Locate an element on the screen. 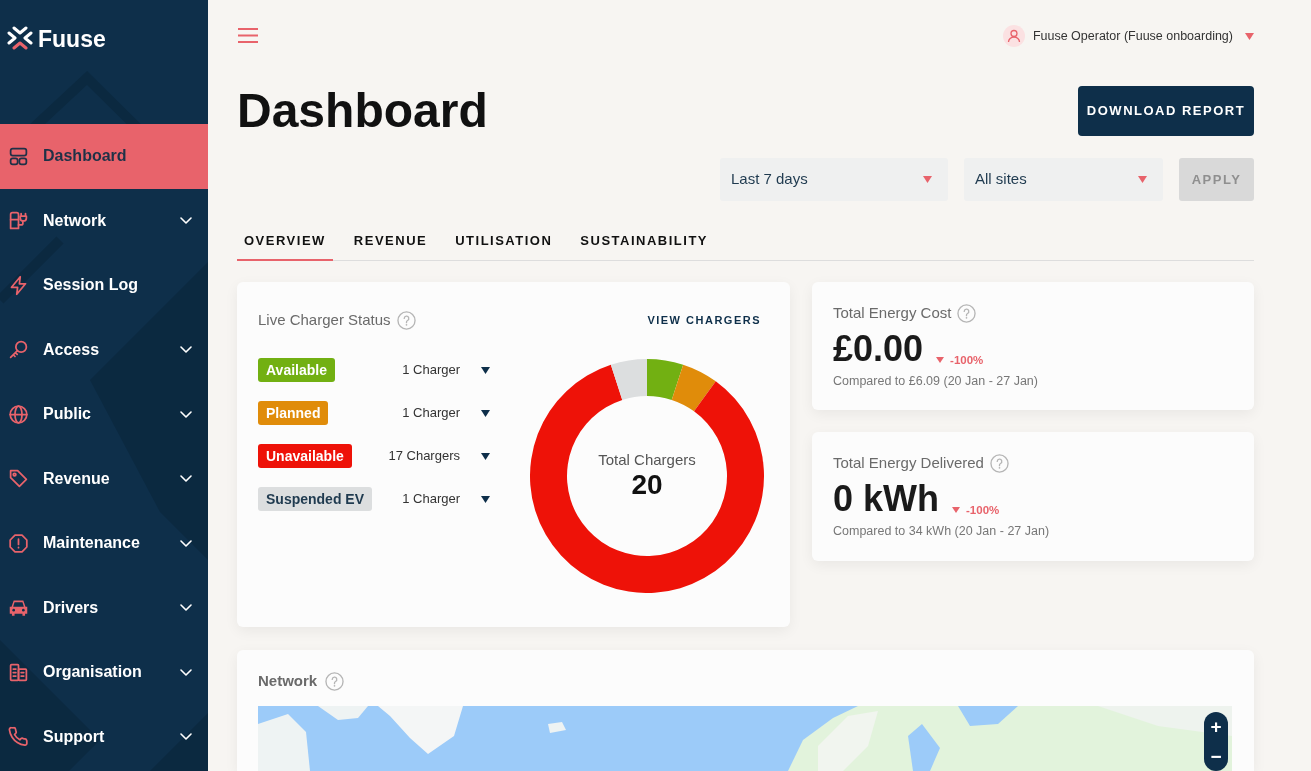 The image size is (1311, 771). layout-icon is located at coordinates (18, 156).